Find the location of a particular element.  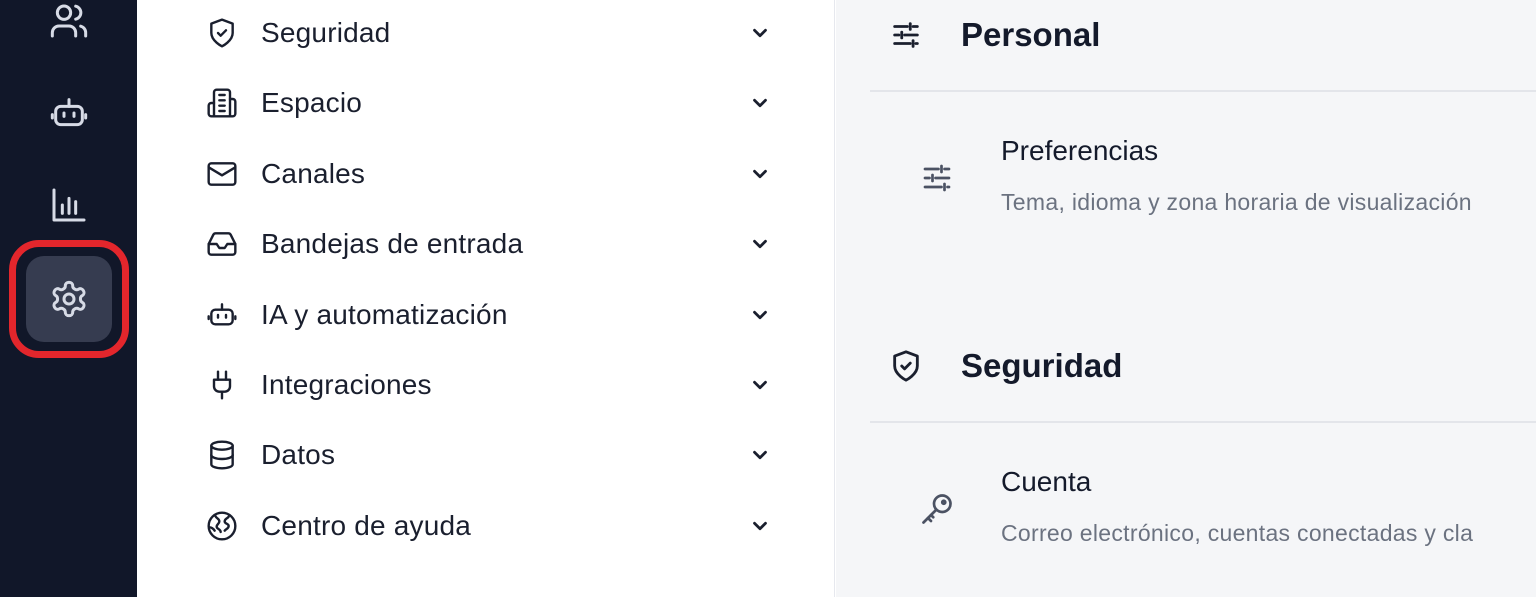

rail-settings-button is located at coordinates (69, 299).